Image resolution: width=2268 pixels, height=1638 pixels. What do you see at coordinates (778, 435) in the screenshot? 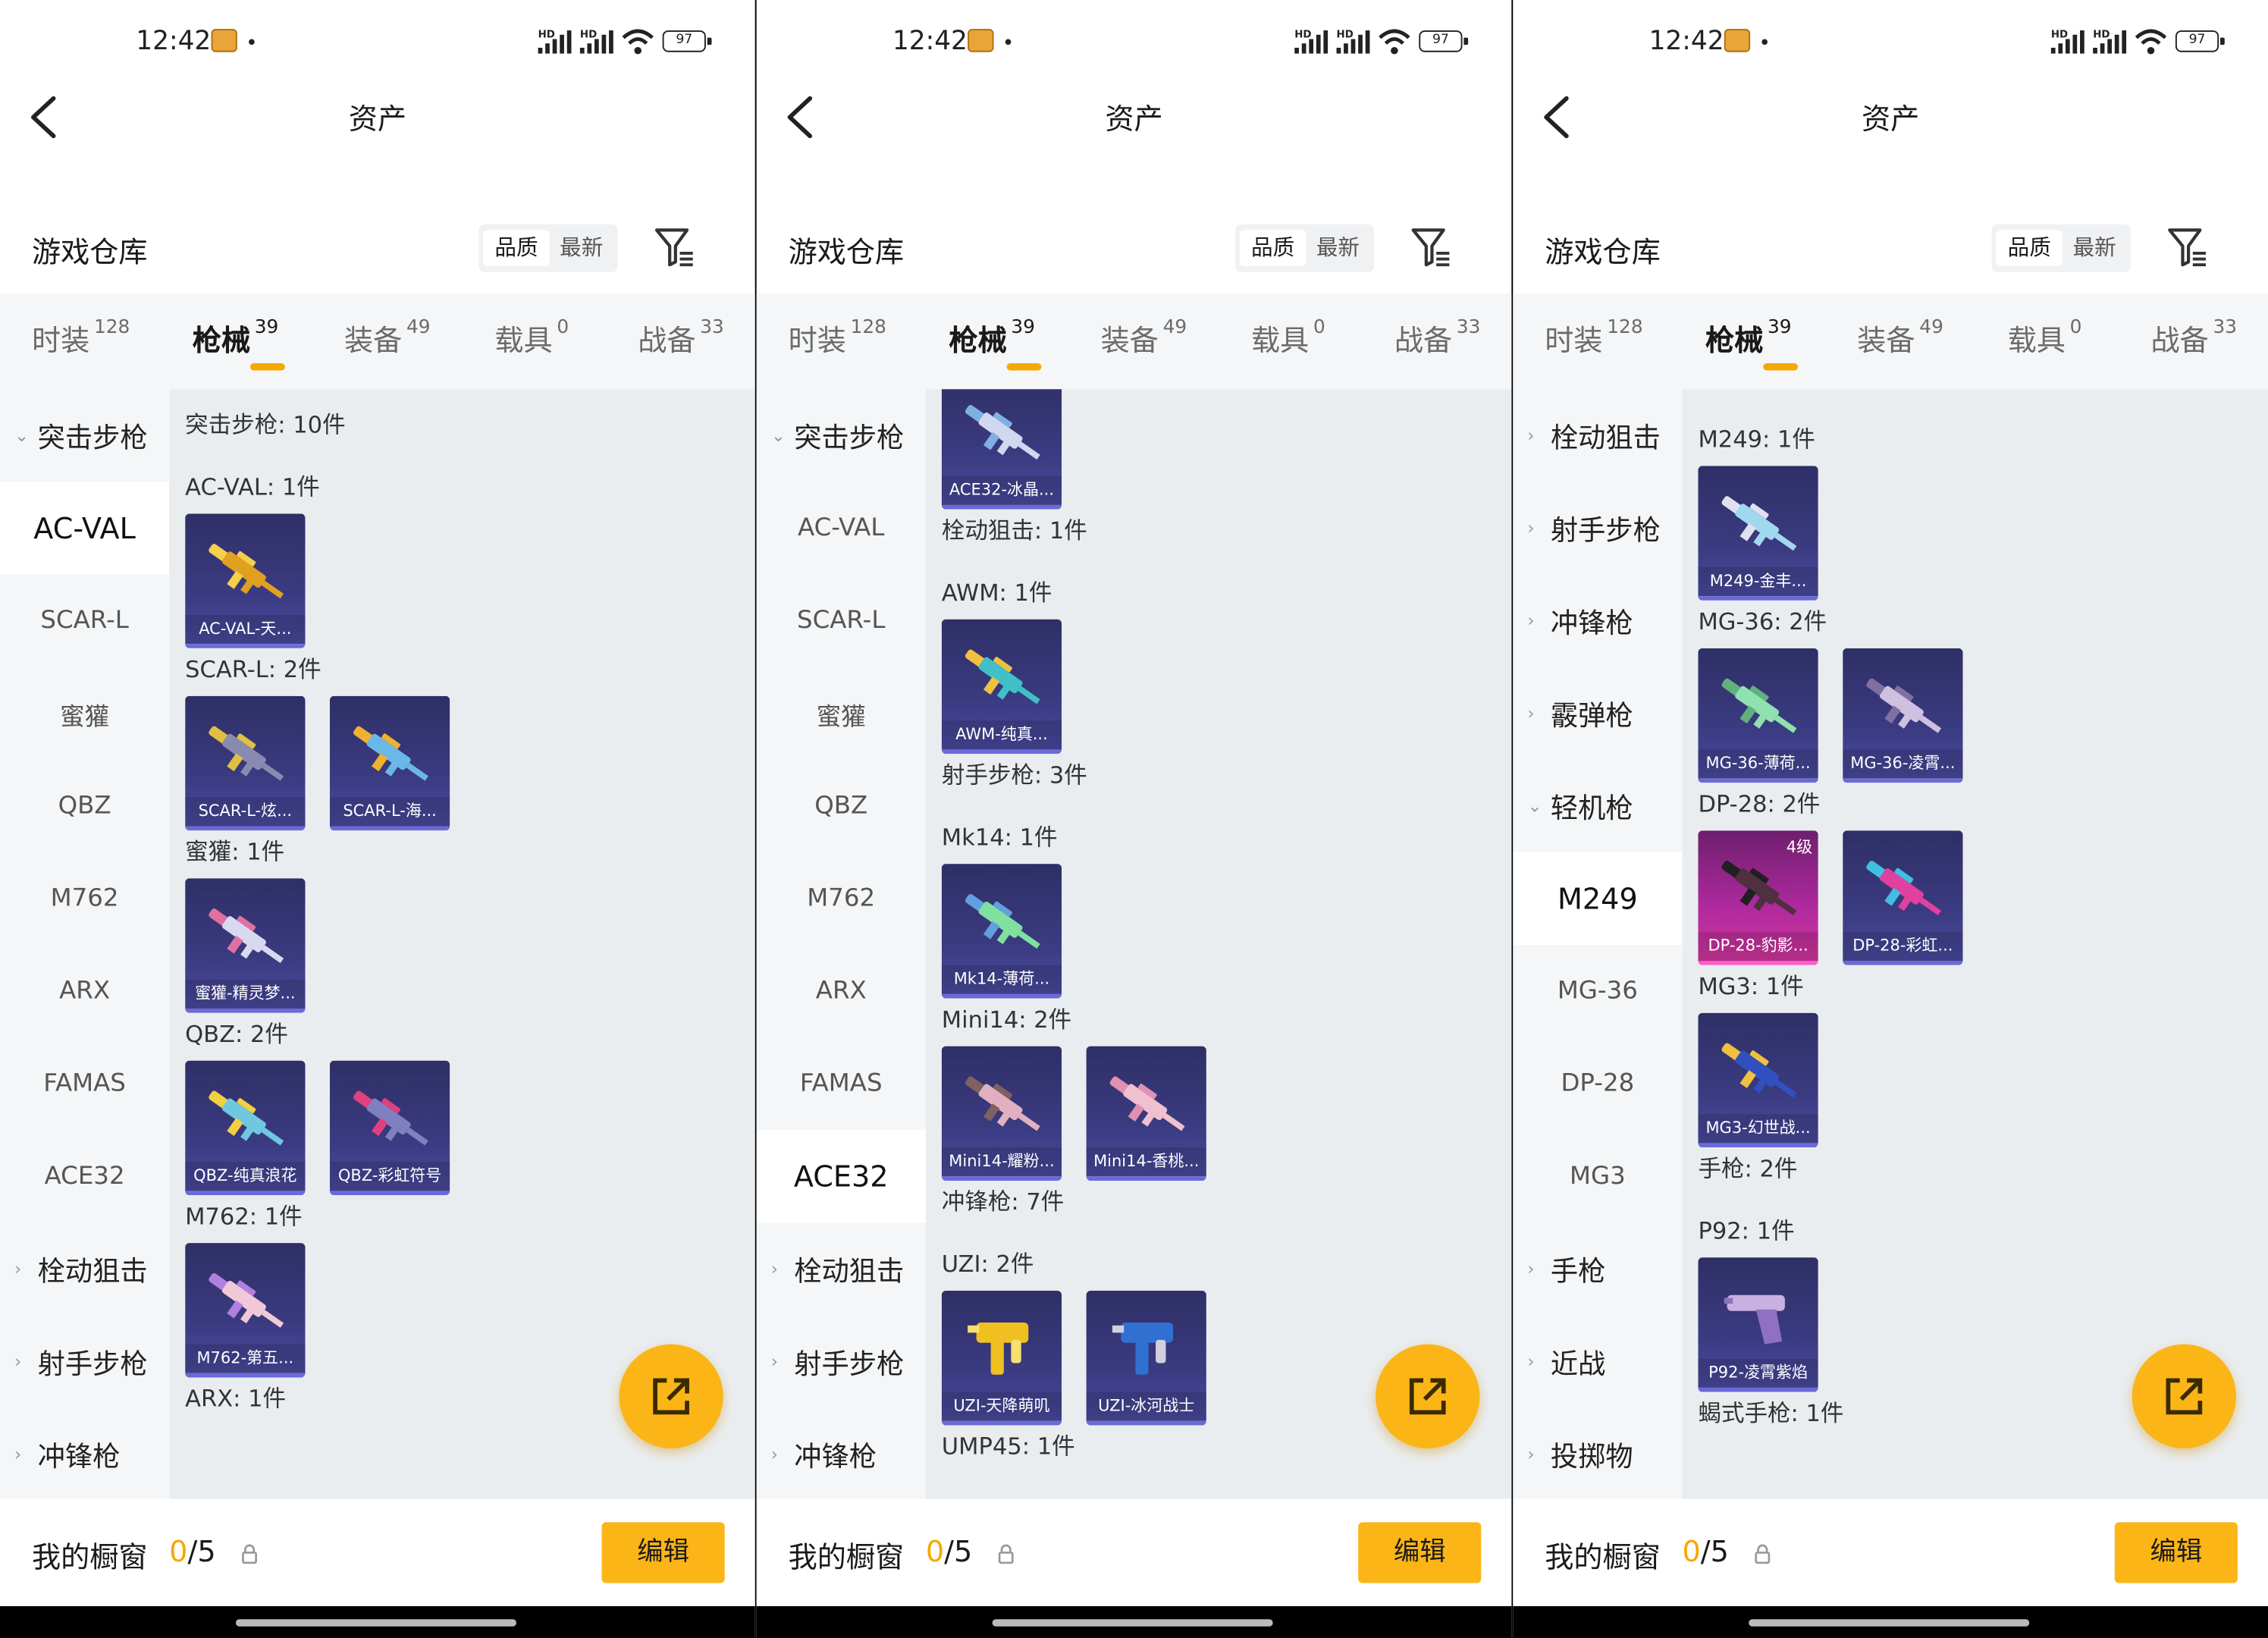
I see `chevron-down-icon: ⌄` at bounding box center [778, 435].